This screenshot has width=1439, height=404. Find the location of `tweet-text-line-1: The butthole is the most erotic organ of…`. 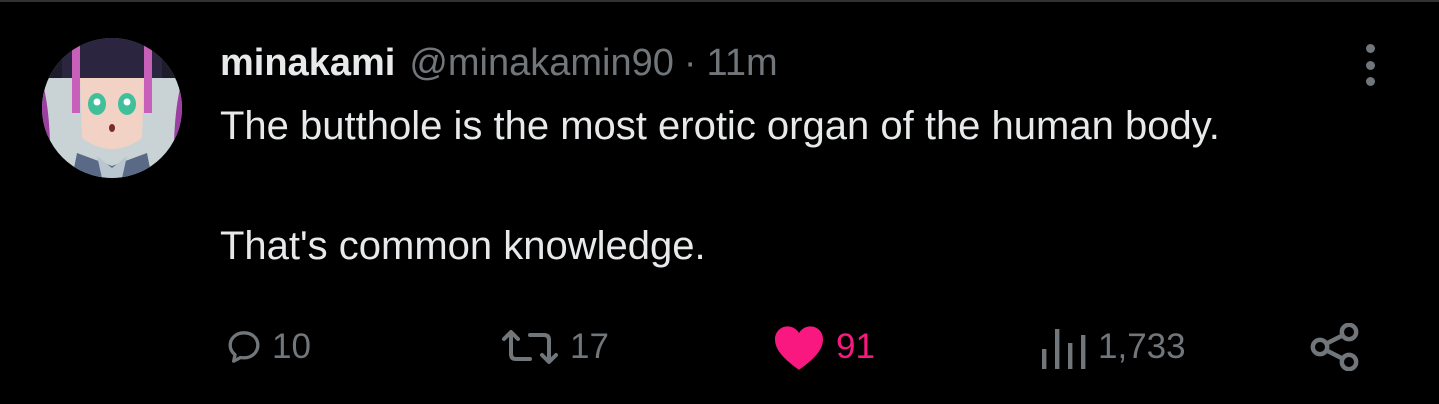

tweet-text-line-1: The butthole is the most erotic organ of… is located at coordinates (720, 126).